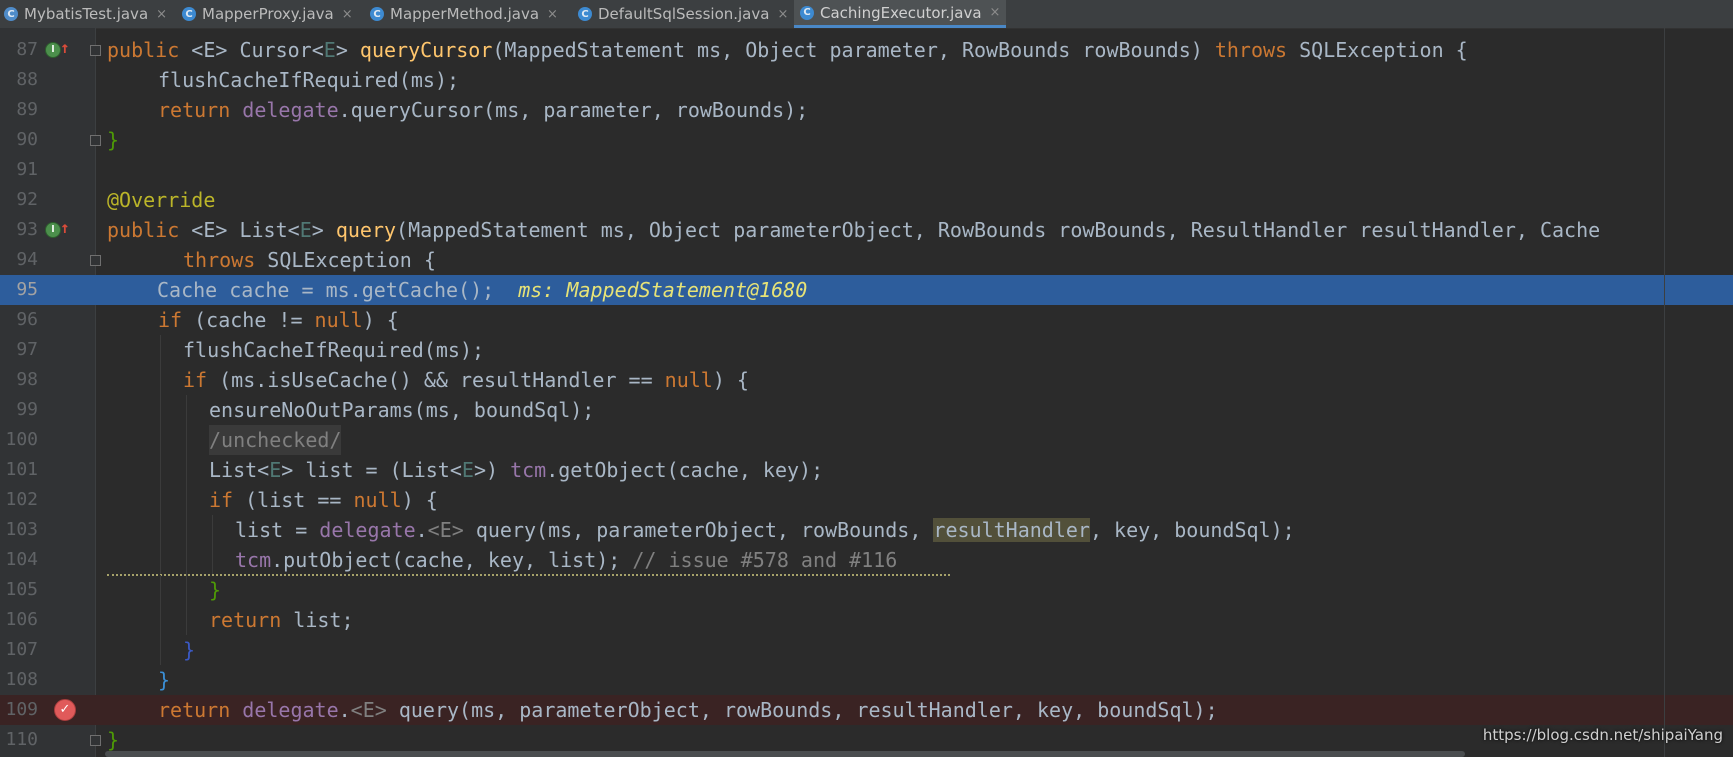 The height and width of the screenshot is (757, 1733). I want to click on code-token: SQLException {, so click(1377, 50).